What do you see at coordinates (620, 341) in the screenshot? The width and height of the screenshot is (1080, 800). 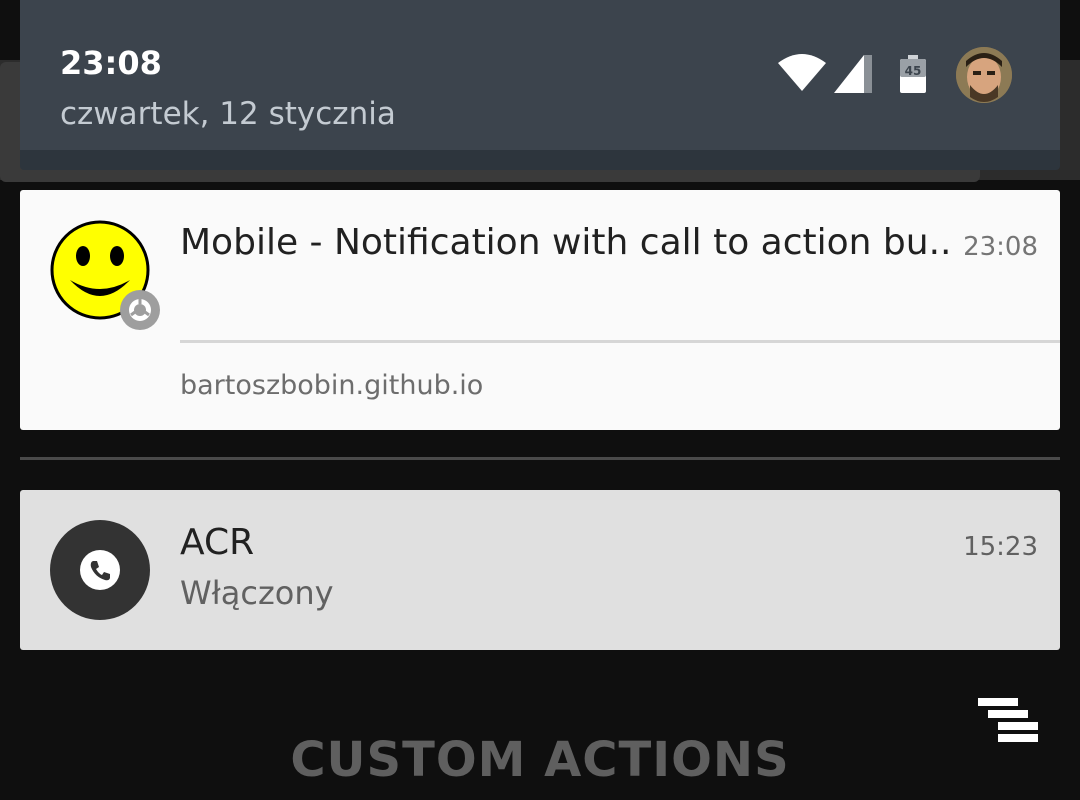 I see `notification-divider` at bounding box center [620, 341].